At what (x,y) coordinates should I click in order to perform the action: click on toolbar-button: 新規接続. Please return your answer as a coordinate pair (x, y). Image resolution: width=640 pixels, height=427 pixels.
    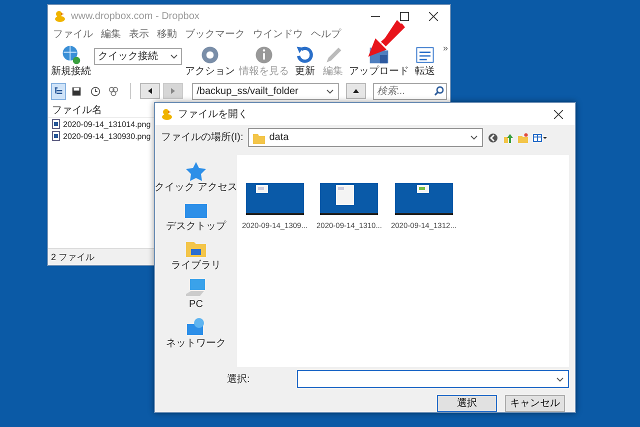
    Looking at the image, I should click on (71, 61).